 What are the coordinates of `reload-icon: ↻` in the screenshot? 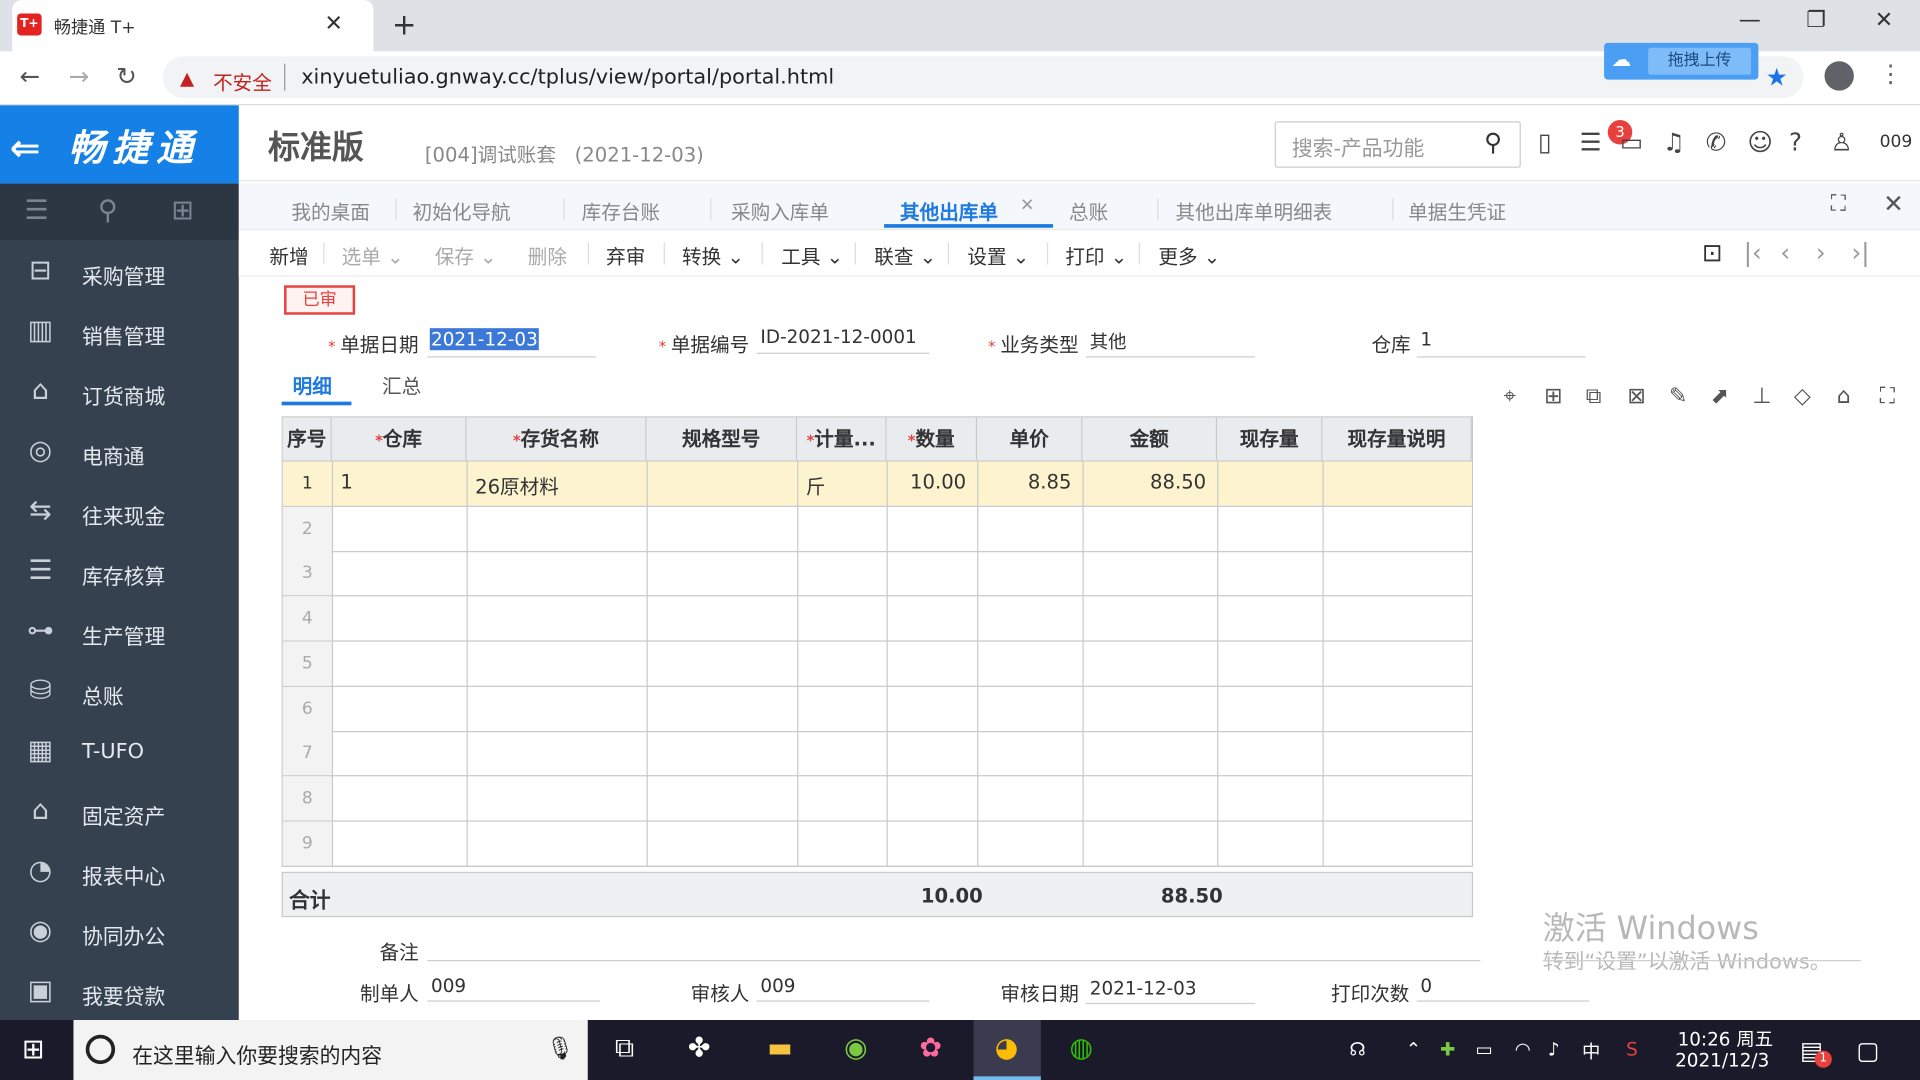 It's located at (126, 75).